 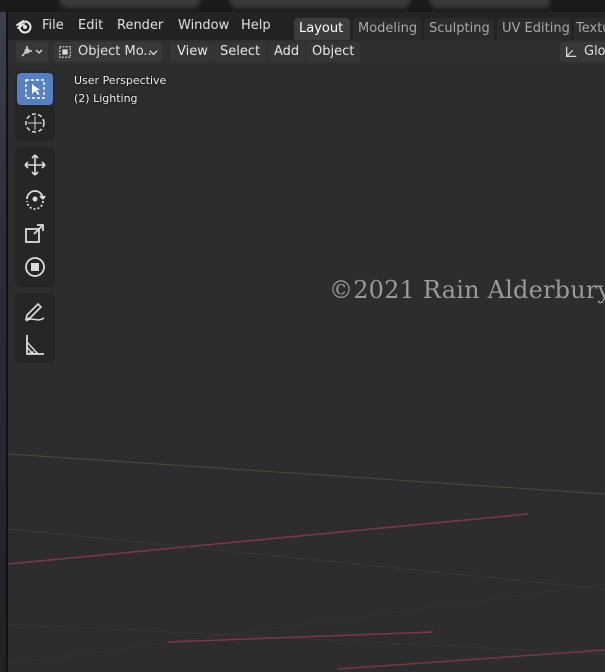 I want to click on transform-icon, so click(x=35, y=267).